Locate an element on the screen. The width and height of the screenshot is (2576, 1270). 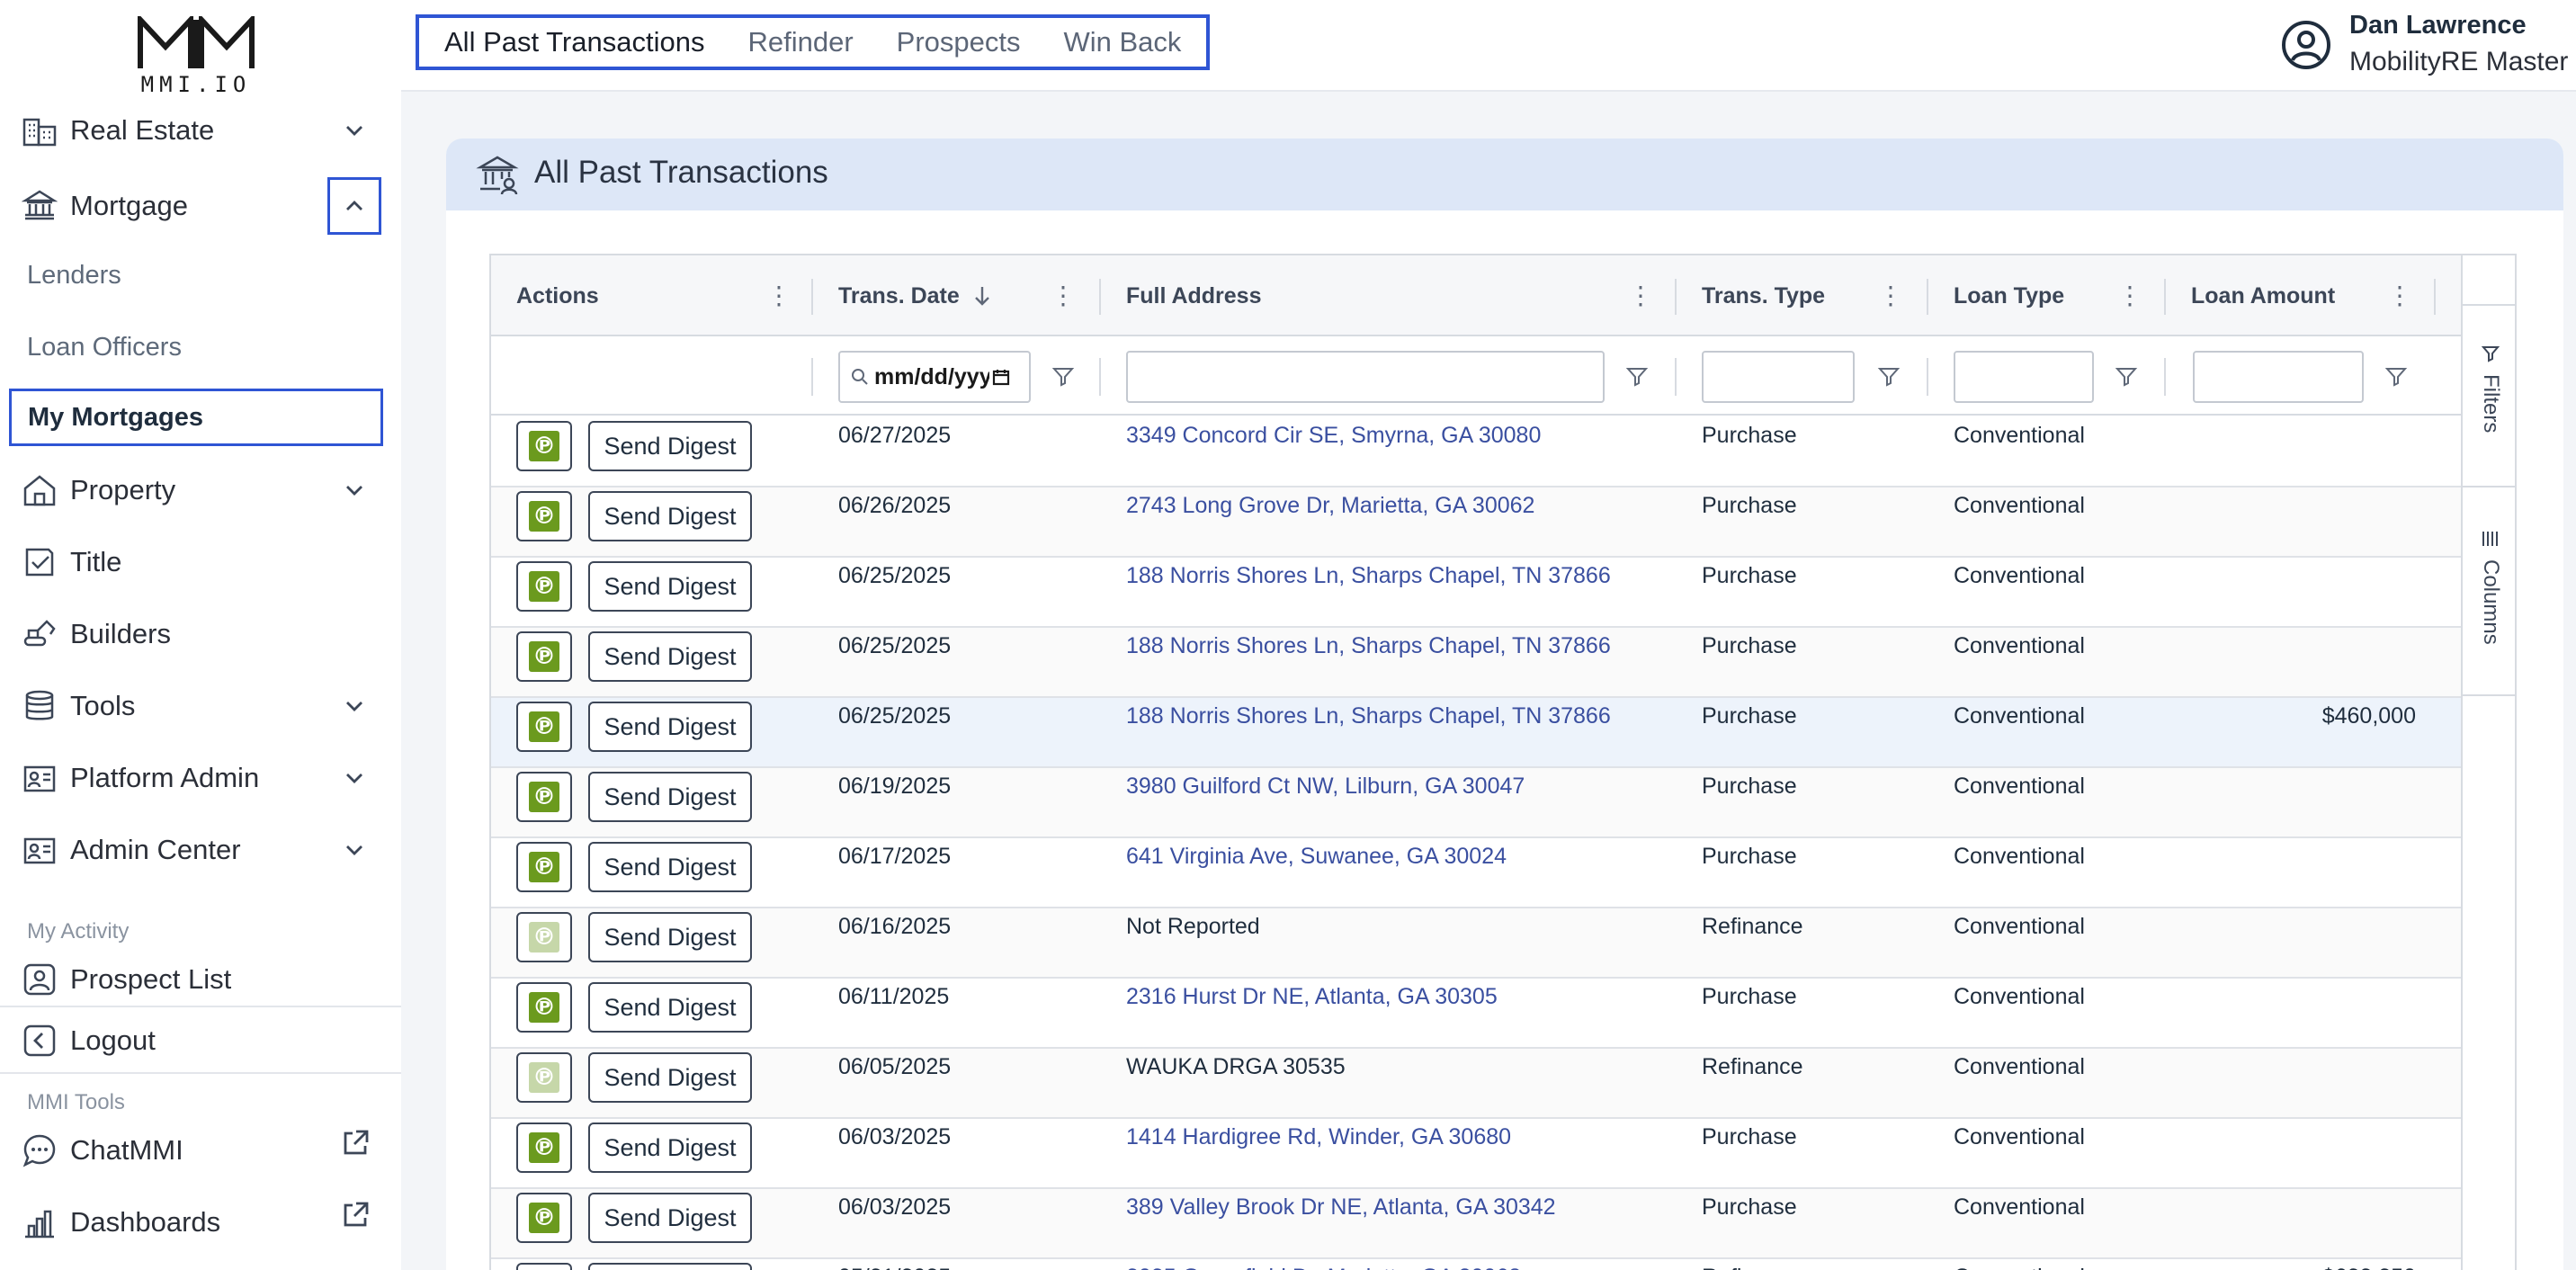
sidebar-subitem-loan-officers: Loan Officers is located at coordinates (200, 347).